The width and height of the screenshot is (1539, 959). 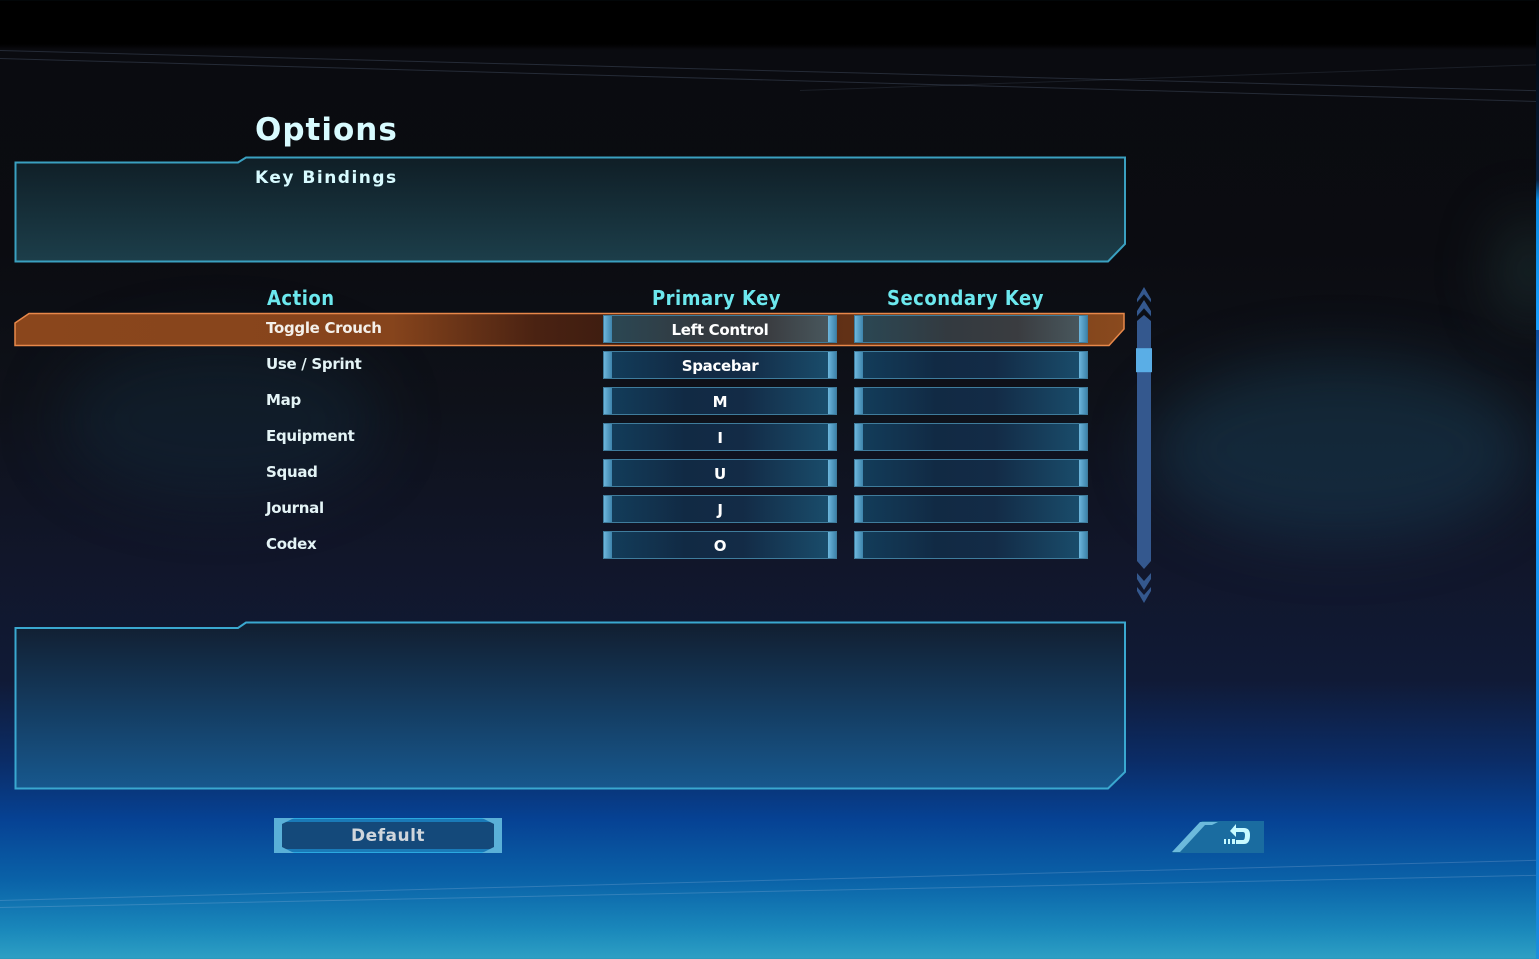 What do you see at coordinates (570, 473) in the screenshot?
I see `key-binding-row: Squad U` at bounding box center [570, 473].